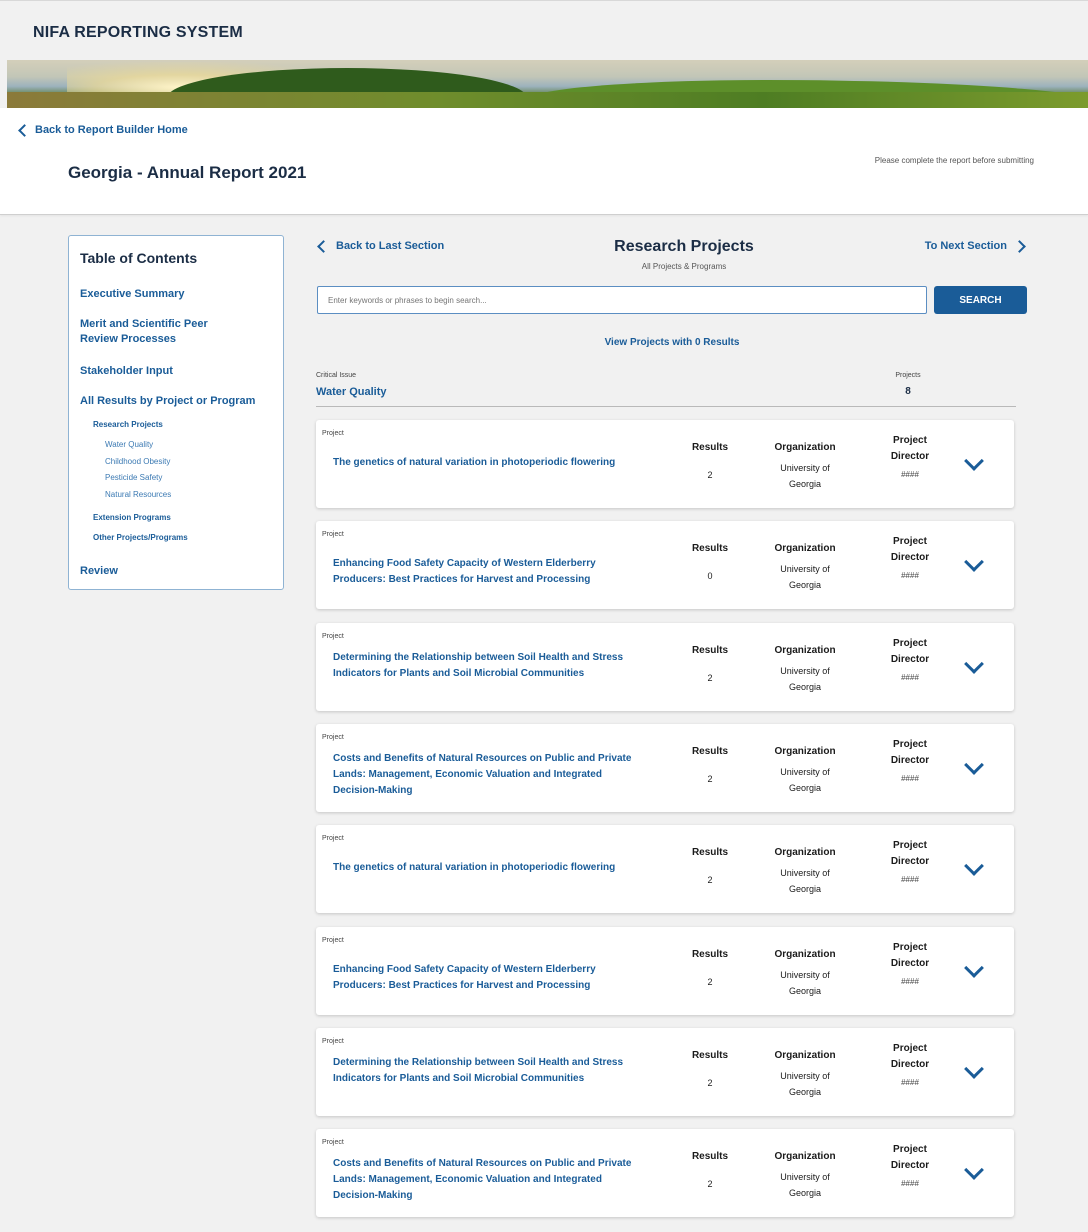  I want to click on critical-issue-value: Water Quality, so click(351, 392).